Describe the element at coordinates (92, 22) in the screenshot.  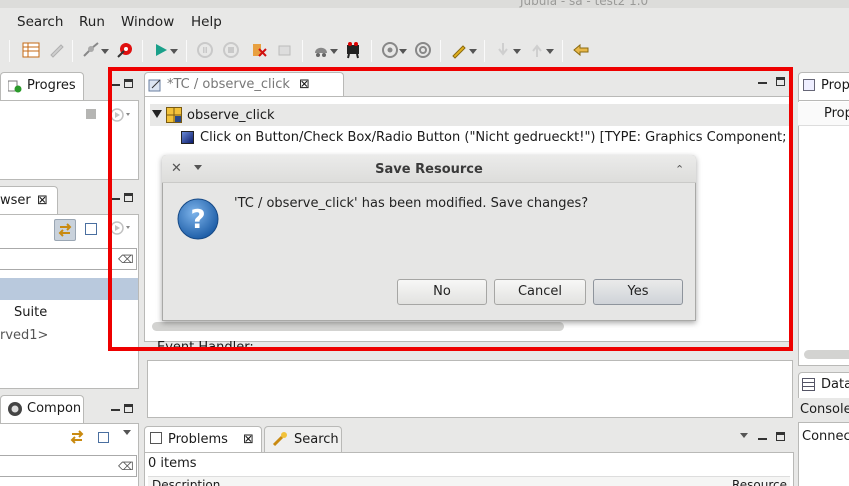
I see `menu-run: Run` at that location.